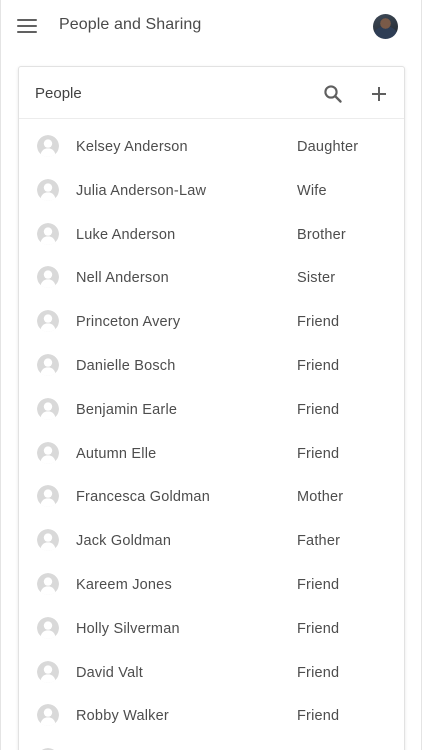 The width and height of the screenshot is (422, 750). Describe the element at coordinates (58, 93) in the screenshot. I see `card-title: People` at that location.